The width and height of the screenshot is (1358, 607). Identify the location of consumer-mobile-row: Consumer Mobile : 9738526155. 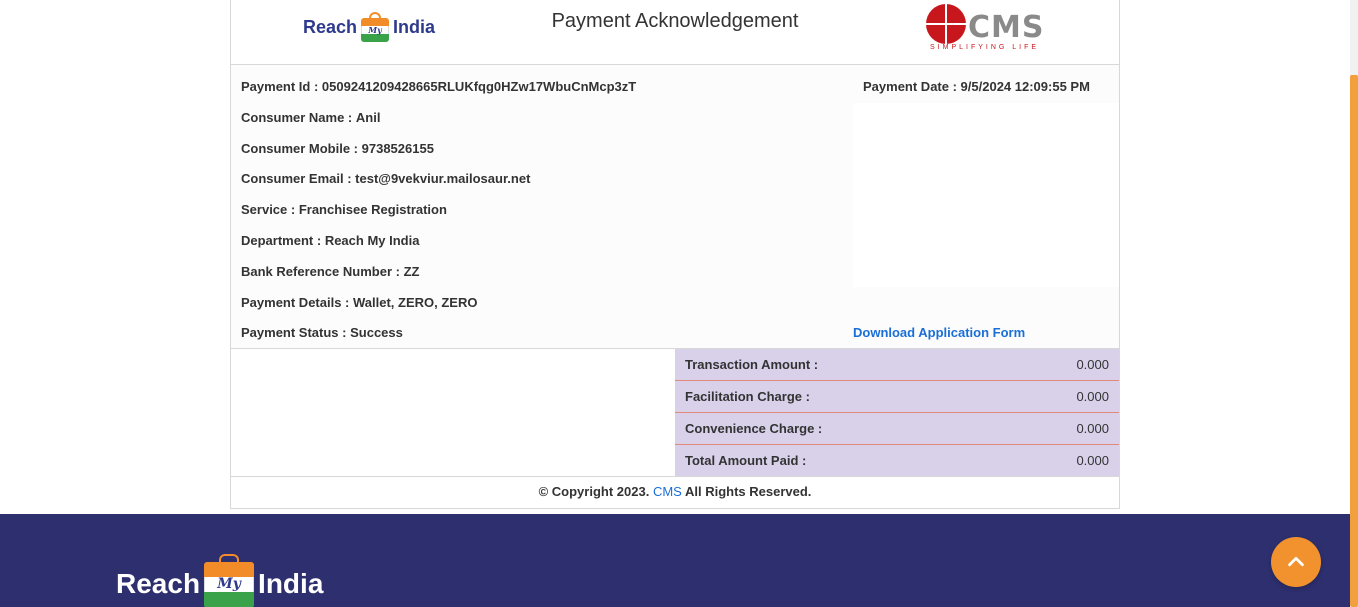
(337, 148).